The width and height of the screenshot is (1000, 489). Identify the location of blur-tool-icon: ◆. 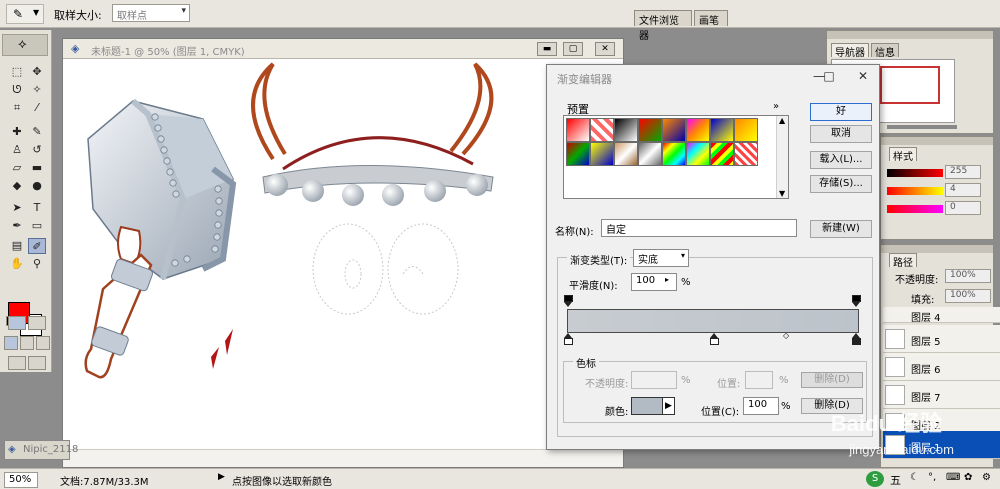
(17, 186).